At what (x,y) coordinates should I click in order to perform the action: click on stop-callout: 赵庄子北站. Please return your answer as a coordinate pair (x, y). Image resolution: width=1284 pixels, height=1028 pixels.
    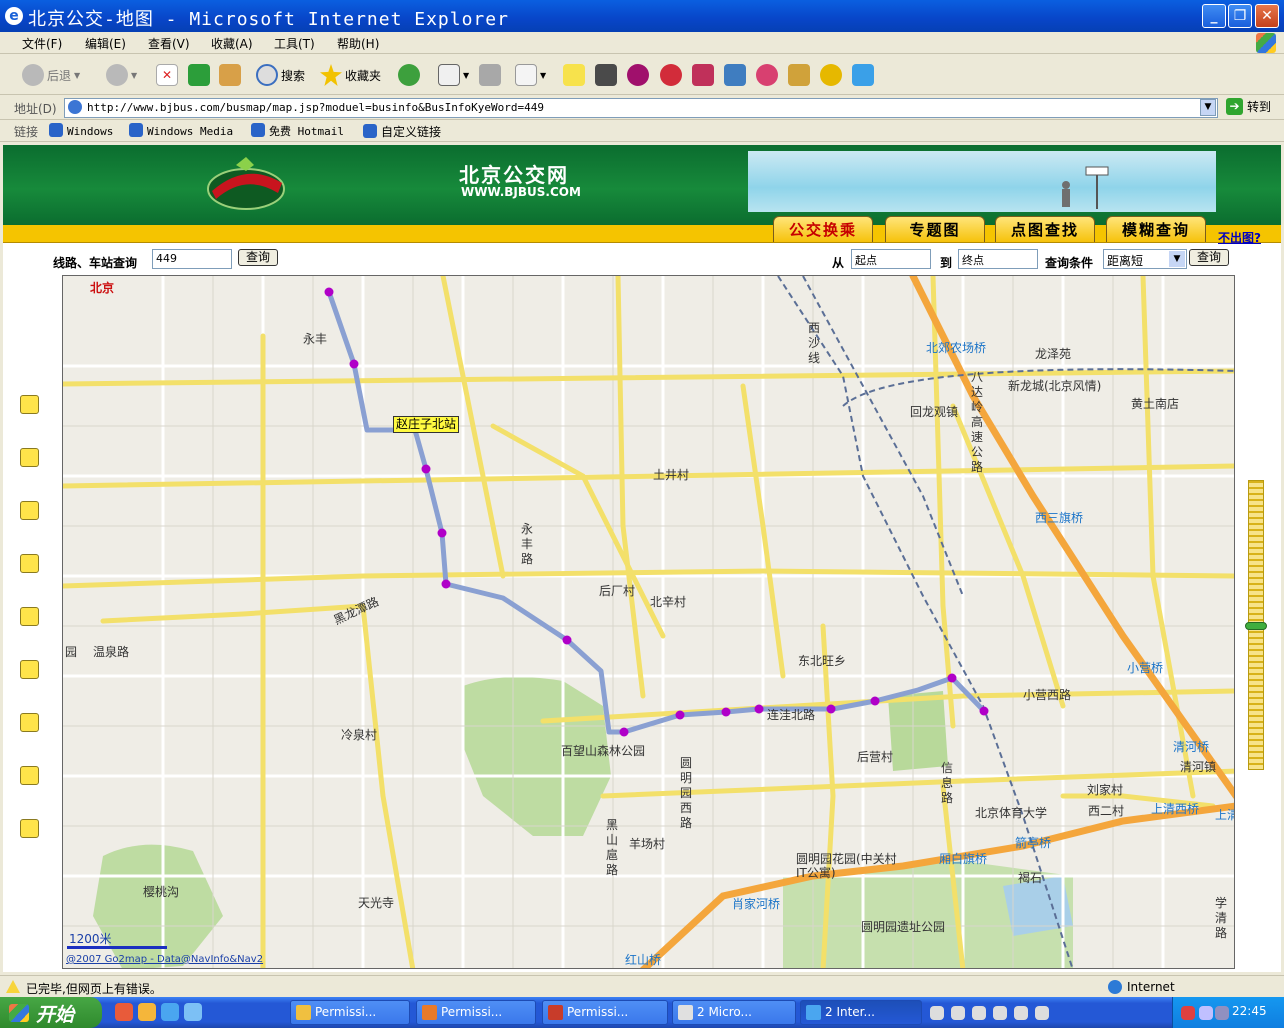
    Looking at the image, I should click on (426, 424).